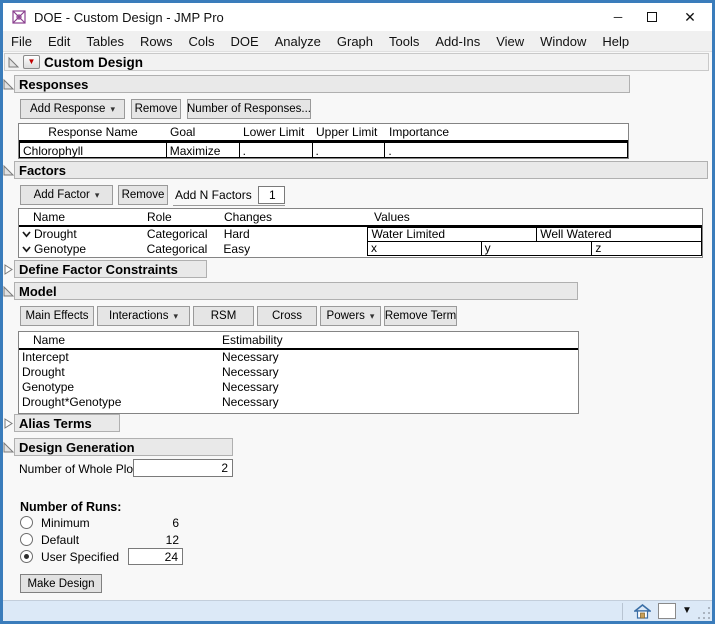  I want to click on factor-value-cell: x, so click(424, 248).